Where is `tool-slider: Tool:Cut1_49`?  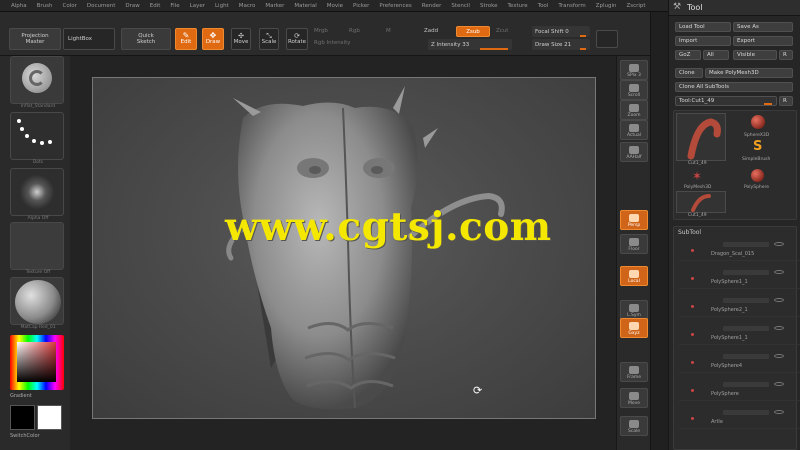
tool-slider: Tool:Cut1_49 is located at coordinates (726, 101).